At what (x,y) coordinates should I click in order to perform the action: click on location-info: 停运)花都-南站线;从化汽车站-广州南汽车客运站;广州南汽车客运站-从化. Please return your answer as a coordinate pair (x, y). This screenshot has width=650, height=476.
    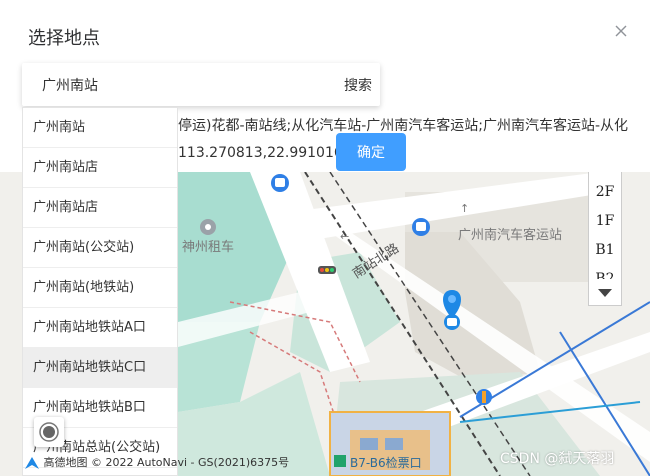
    Looking at the image, I should click on (403, 126).